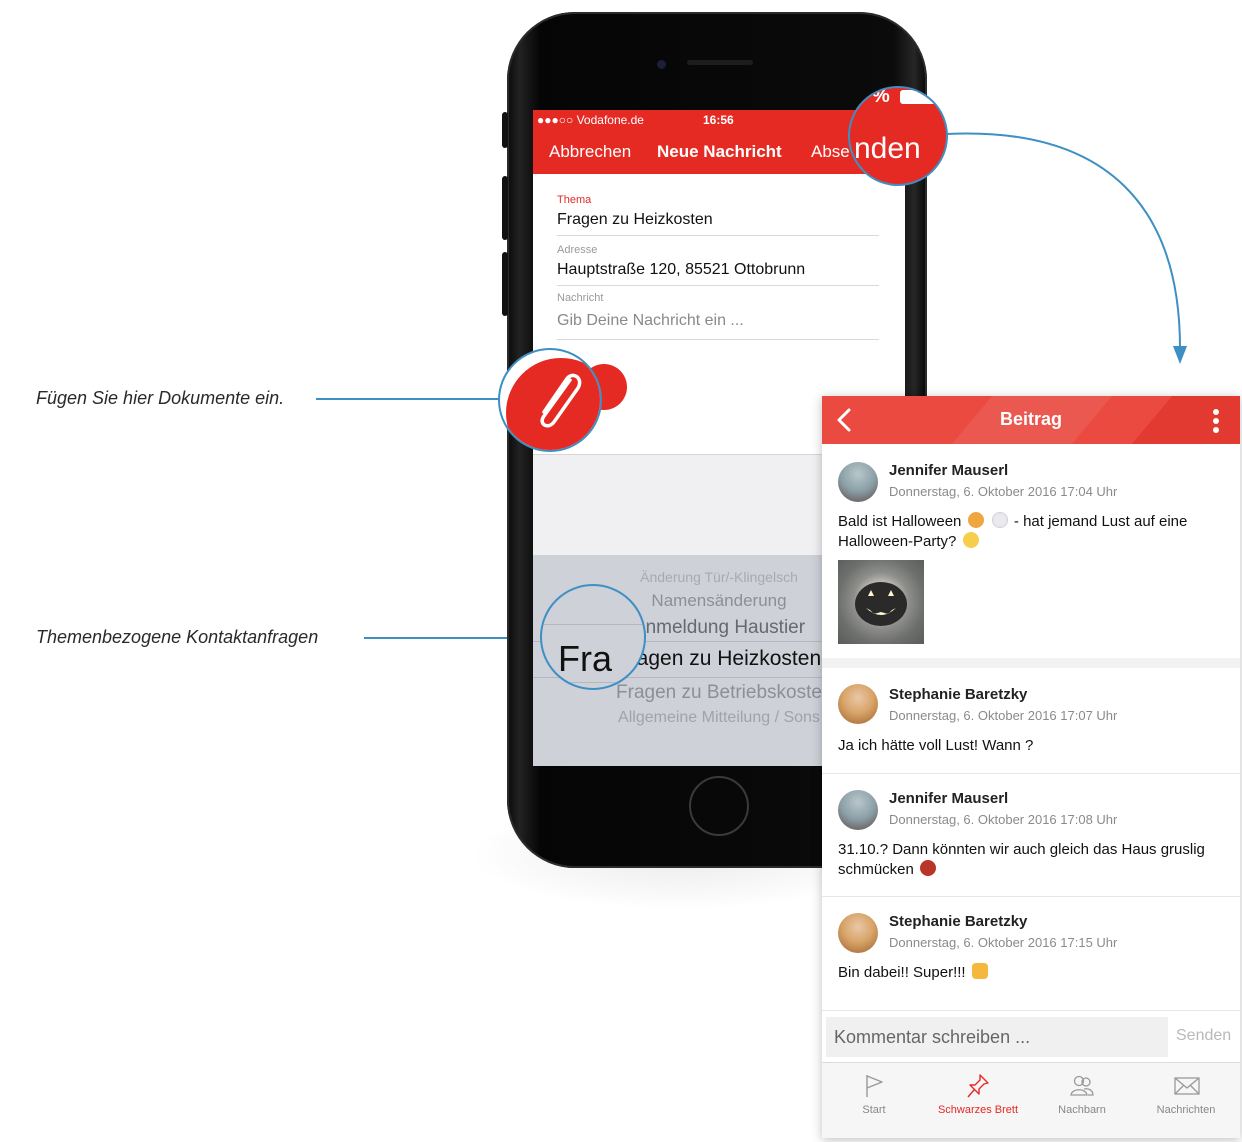  I want to click on status-time: 16:56, so click(718, 120).